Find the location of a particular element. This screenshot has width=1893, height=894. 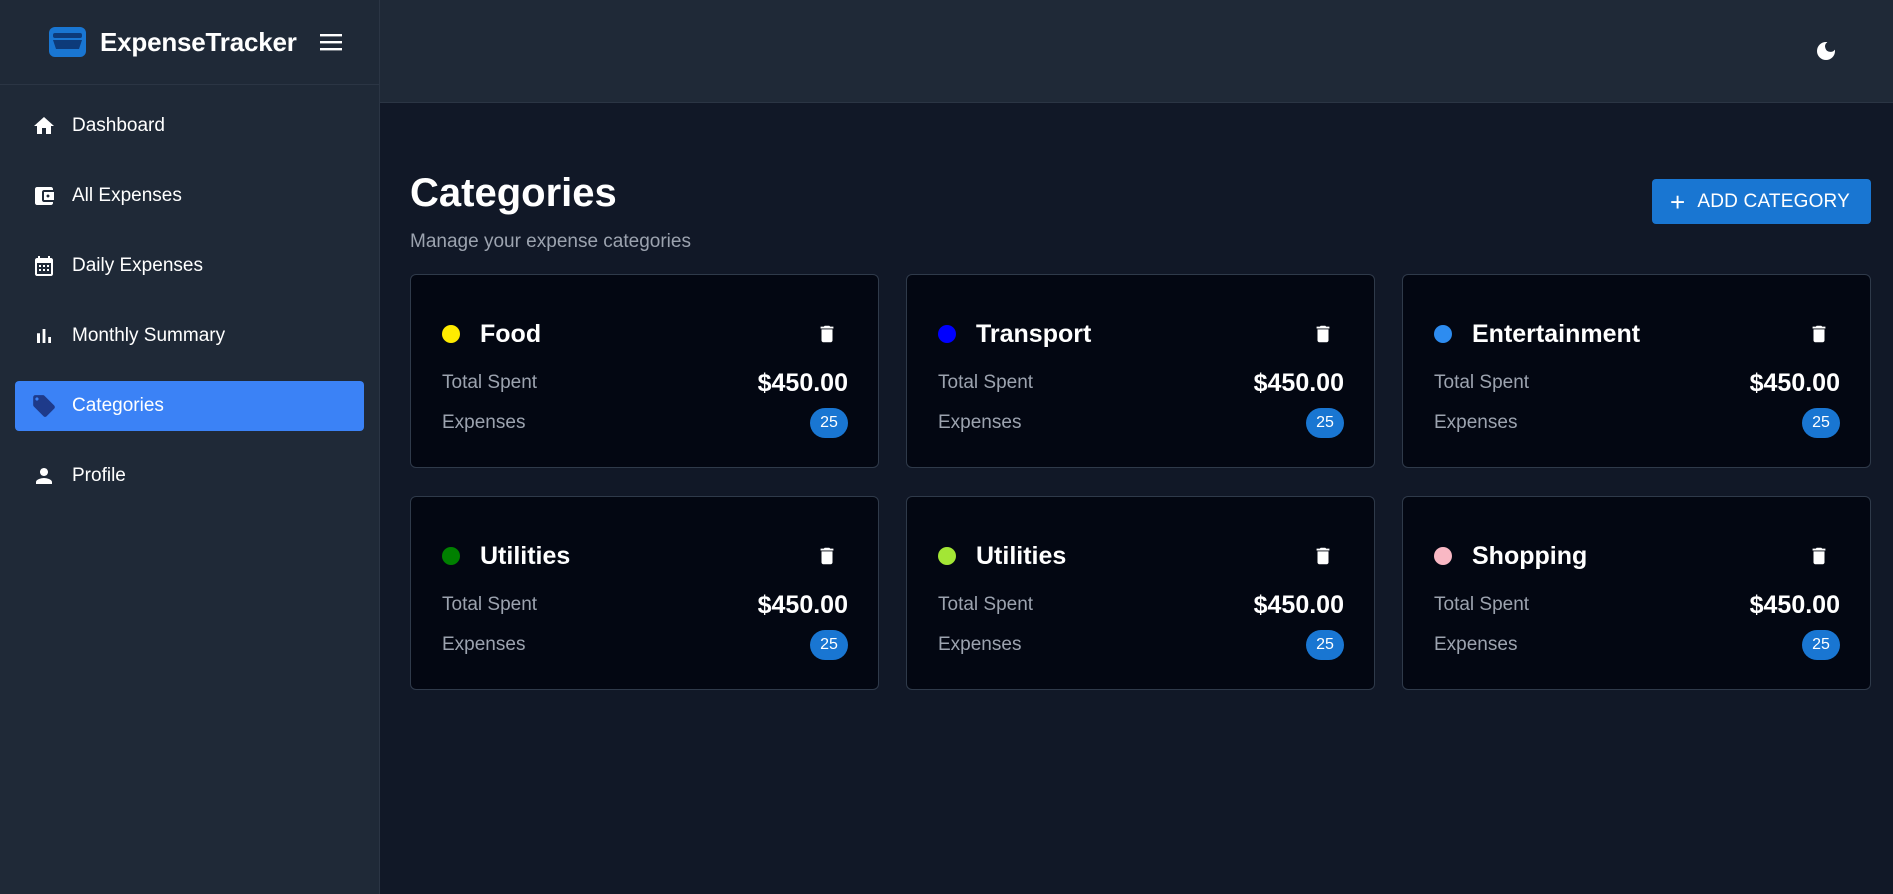

sidebar-item-label: Daily Expenses is located at coordinates (137, 265).